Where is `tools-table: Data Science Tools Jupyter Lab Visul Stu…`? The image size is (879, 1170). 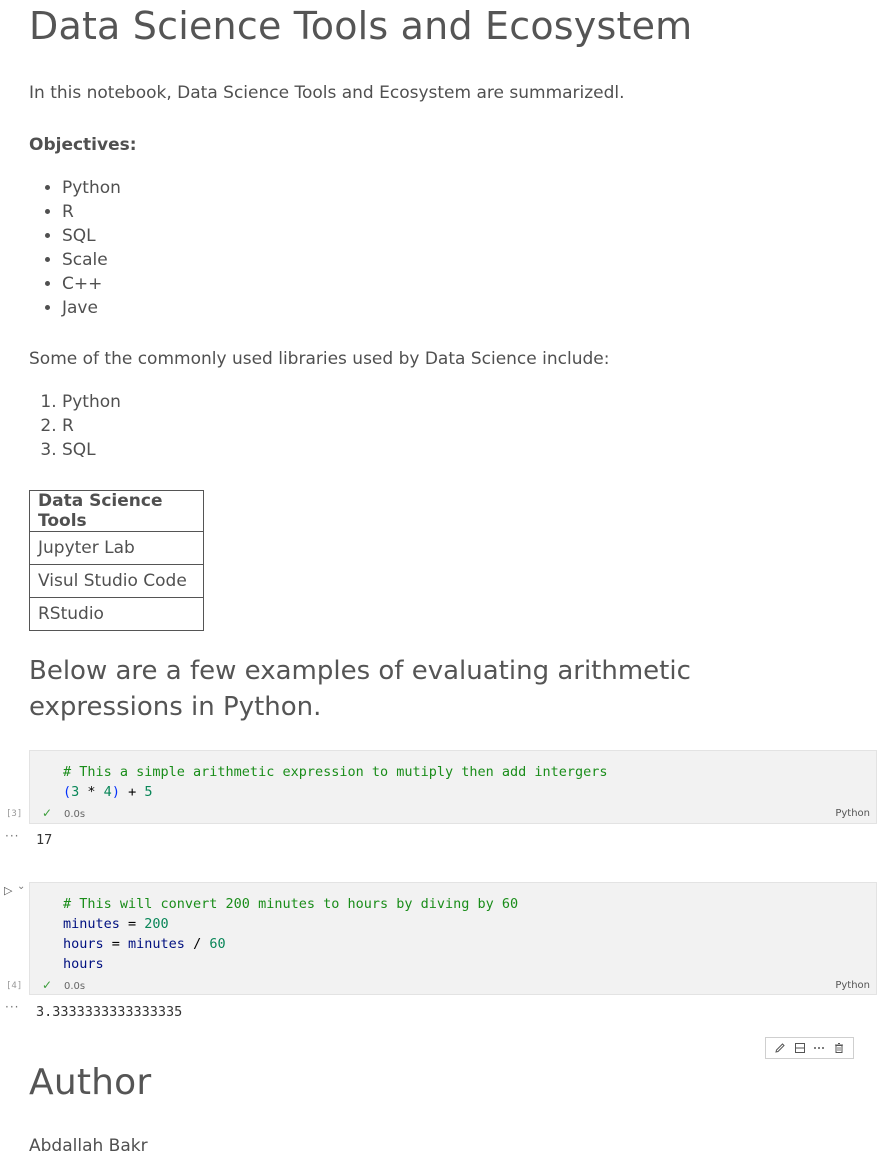
tools-table: Data Science Tools Jupyter Lab Visul Stu… is located at coordinates (116, 560).